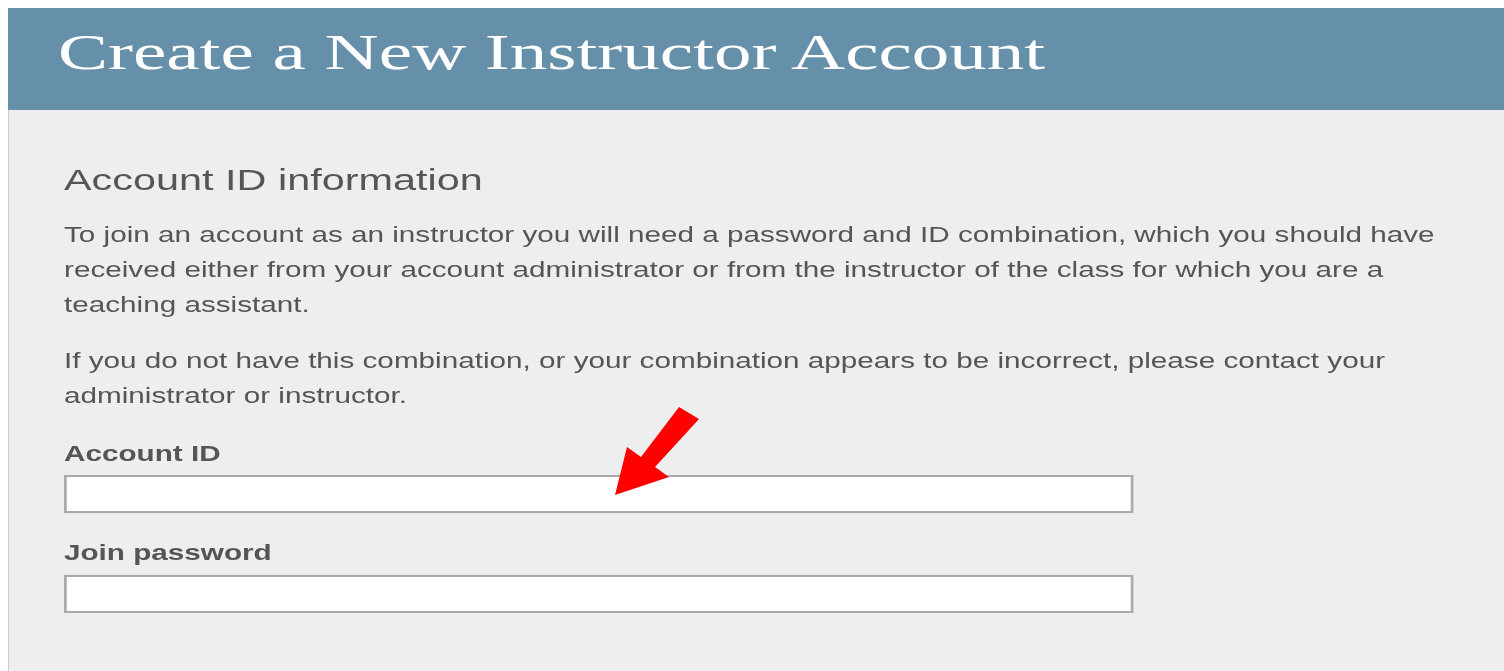 Image resolution: width=1504 pixels, height=671 pixels. What do you see at coordinates (274, 180) in the screenshot?
I see `section-heading: Account ID information` at bounding box center [274, 180].